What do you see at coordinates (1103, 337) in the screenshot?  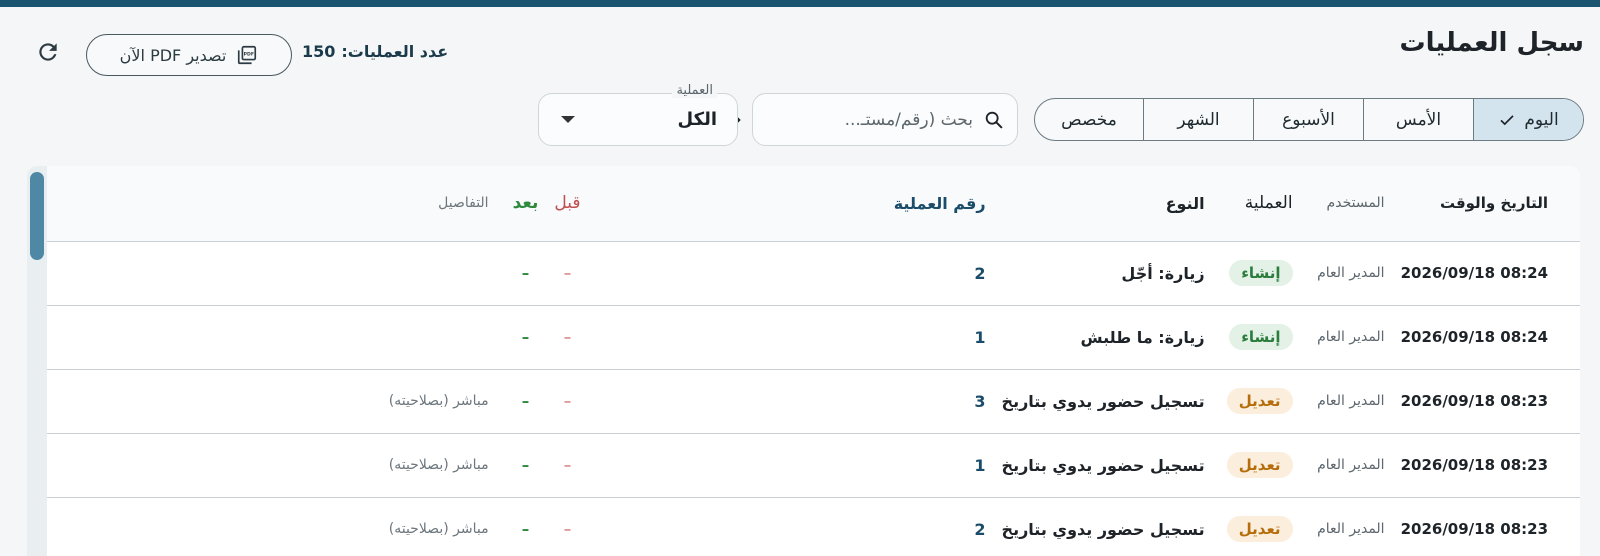 I see `cell-type: زيارة: ما طلبش` at bounding box center [1103, 337].